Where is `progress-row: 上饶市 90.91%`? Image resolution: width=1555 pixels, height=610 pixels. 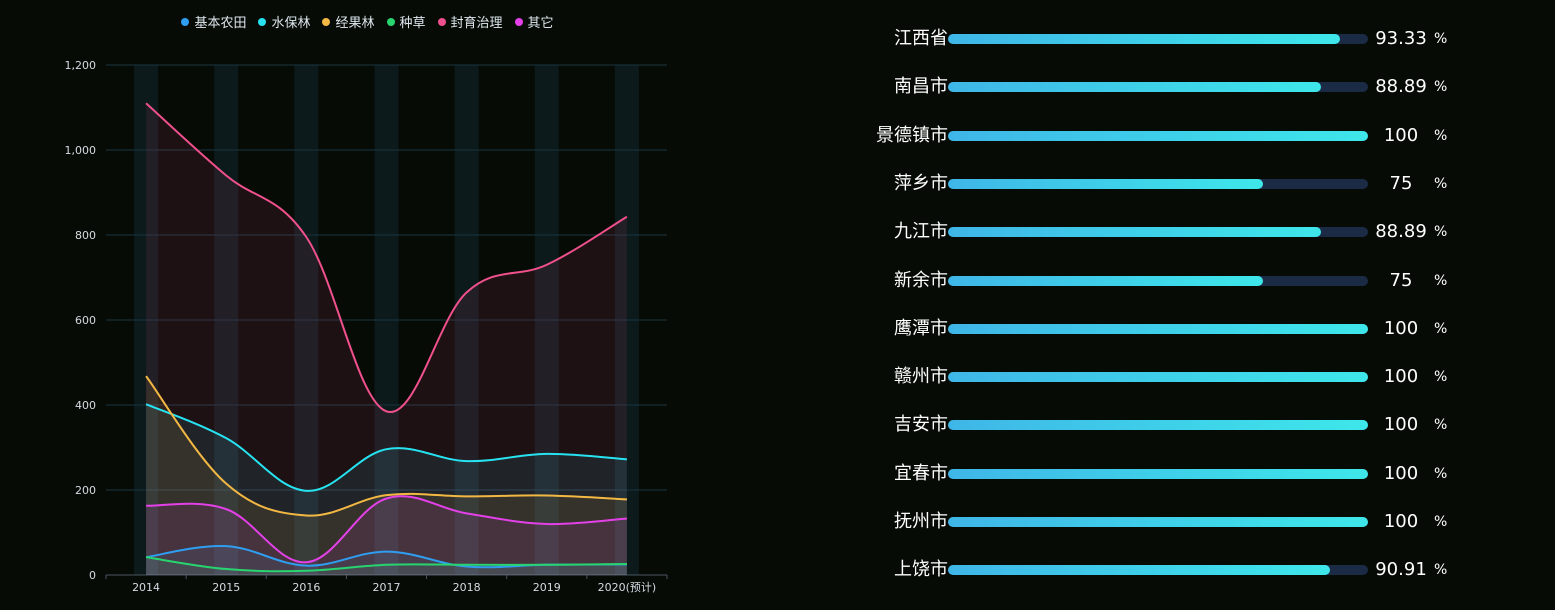
progress-row: 上饶市 90.91% is located at coordinates (1170, 570).